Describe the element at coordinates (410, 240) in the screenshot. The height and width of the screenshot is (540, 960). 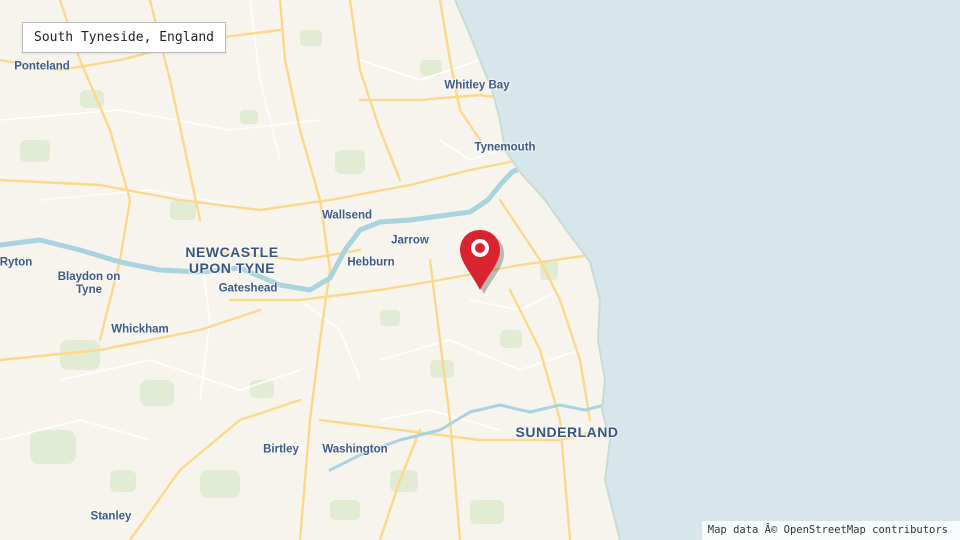
I see `place-label-jarrow: Jarrow` at that location.